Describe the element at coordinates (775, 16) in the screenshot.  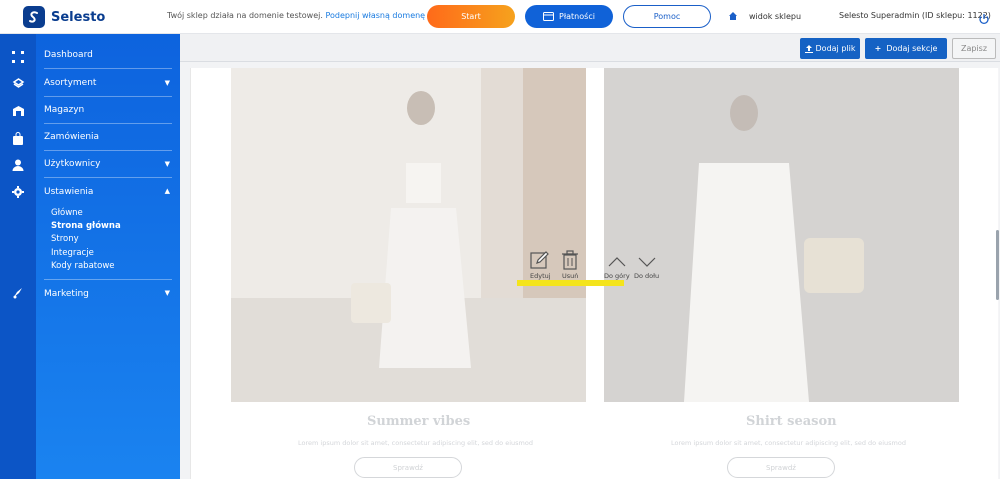
I see `shop-view-label: widok sklepu` at that location.